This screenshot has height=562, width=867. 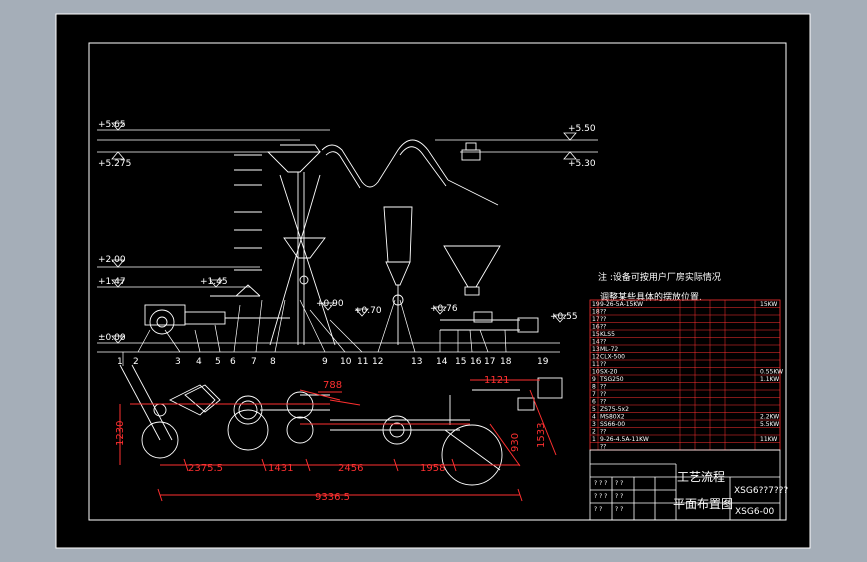 What do you see at coordinates (755, 512) in the screenshot?
I see `drawing-code-2: XSG6-00` at bounding box center [755, 512].